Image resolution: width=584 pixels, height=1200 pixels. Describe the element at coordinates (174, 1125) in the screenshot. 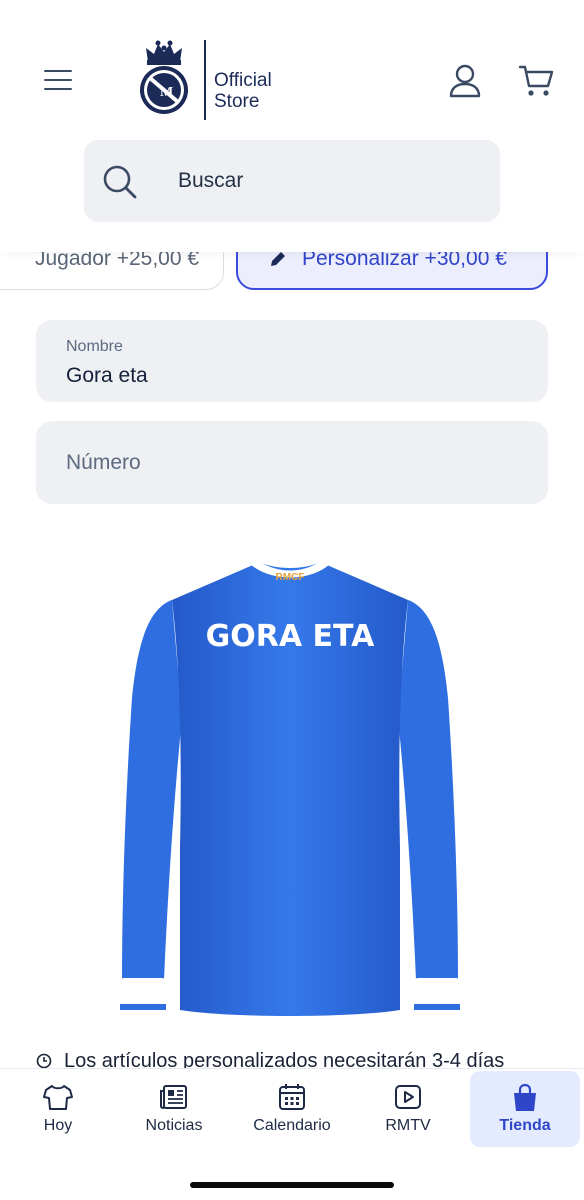

I see `nav-label-noticias: Noticias` at that location.